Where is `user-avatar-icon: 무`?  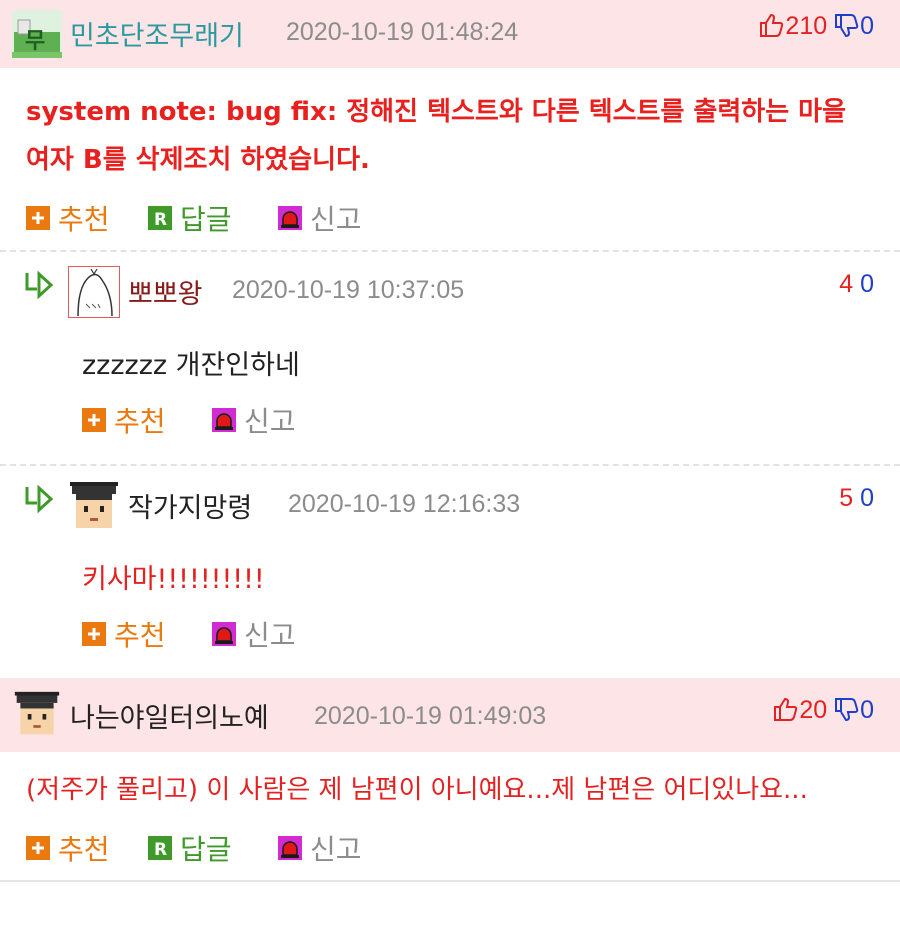
user-avatar-icon: 무 is located at coordinates (37, 34).